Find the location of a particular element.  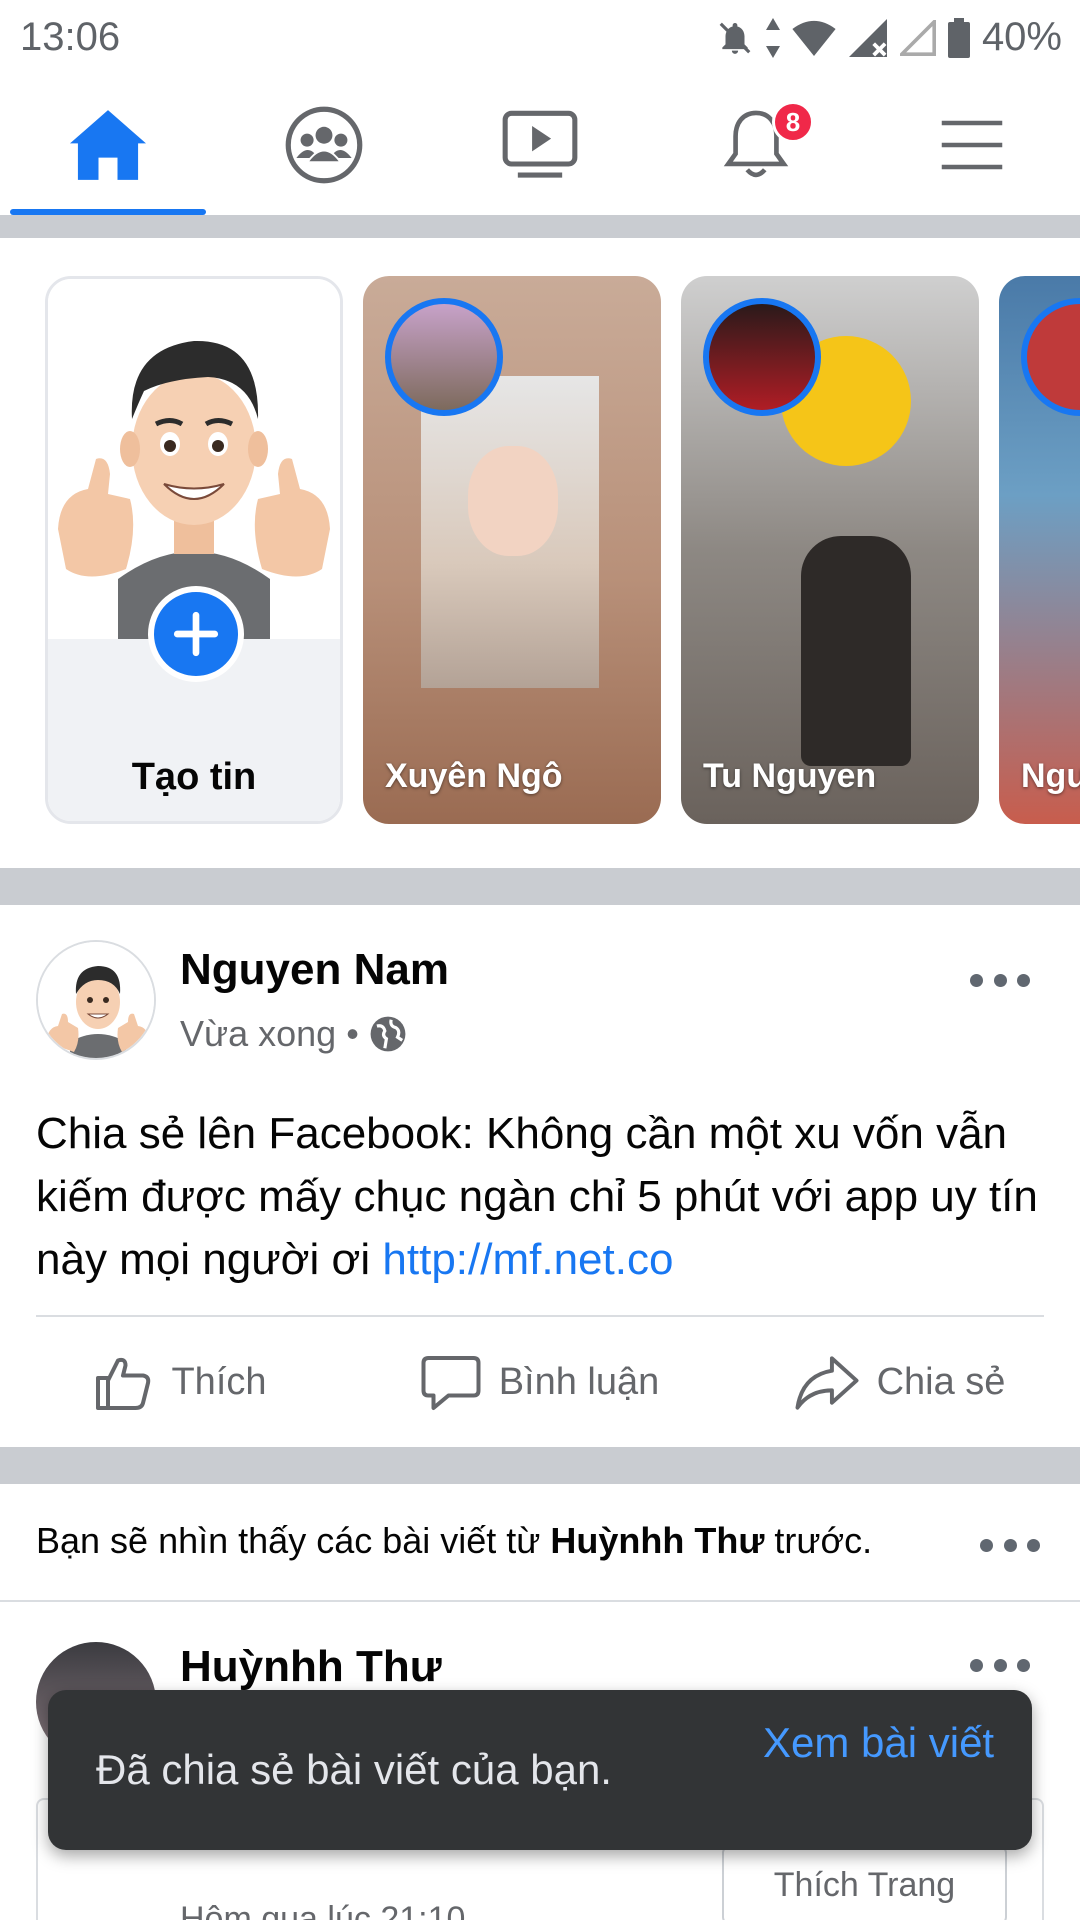

status-time: 13:06 is located at coordinates (70, 37).